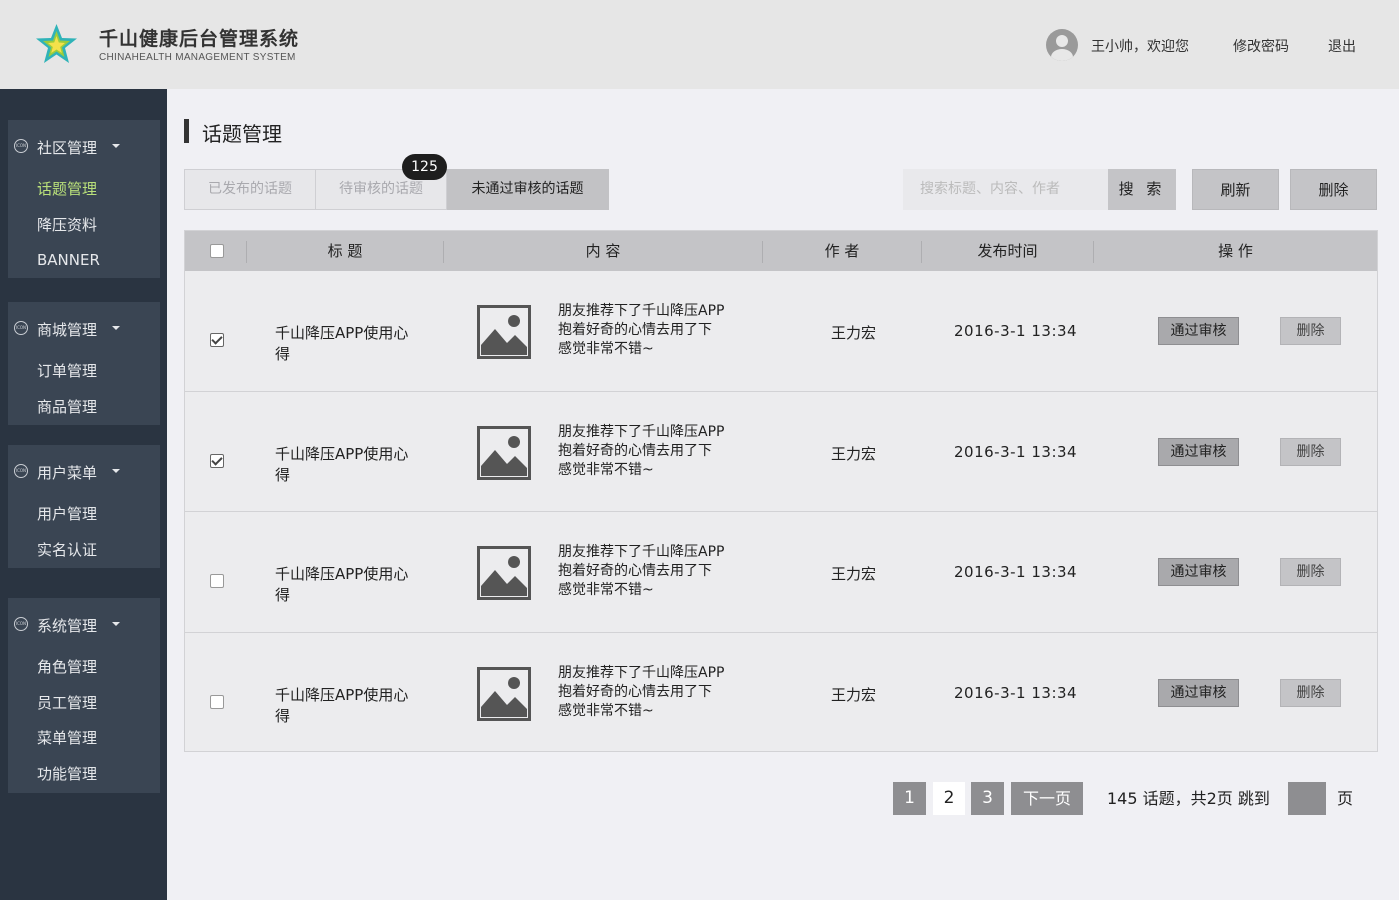  Describe the element at coordinates (781, 251) in the screenshot. I see `table-header: 标 题 内 容 作 者 发布时间 操 作` at that location.